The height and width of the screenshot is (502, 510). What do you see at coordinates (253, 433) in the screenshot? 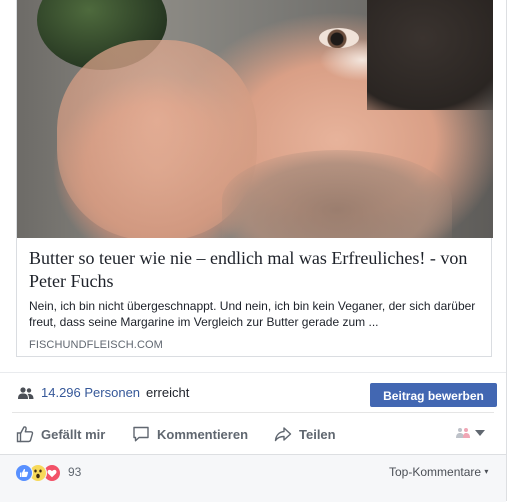
I see `action-bar: Gefällt mir Kommentieren Teilen` at bounding box center [253, 433].